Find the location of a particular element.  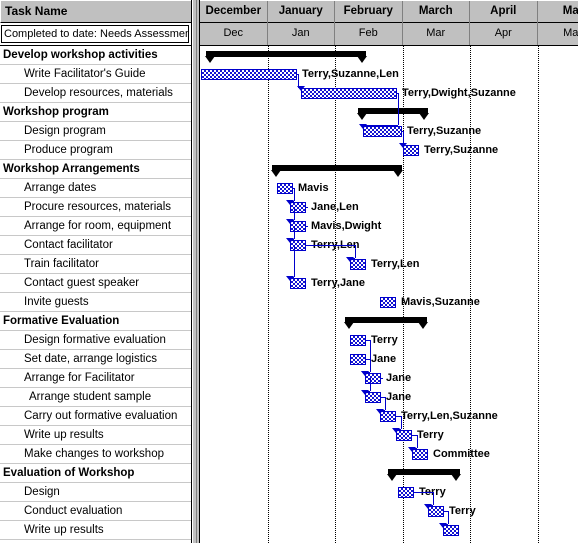

task-row: Contact facilitator is located at coordinates (95, 245).